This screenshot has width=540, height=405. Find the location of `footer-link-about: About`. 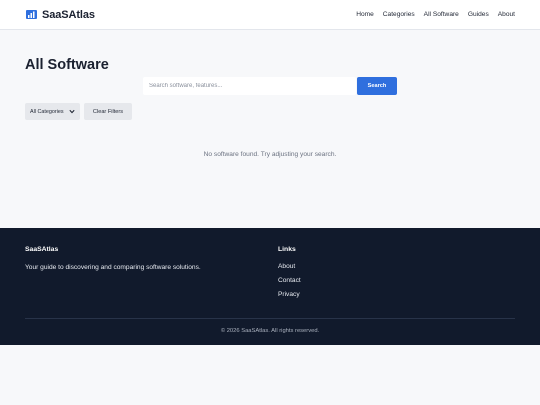

footer-link-about: About is located at coordinates (289, 267).